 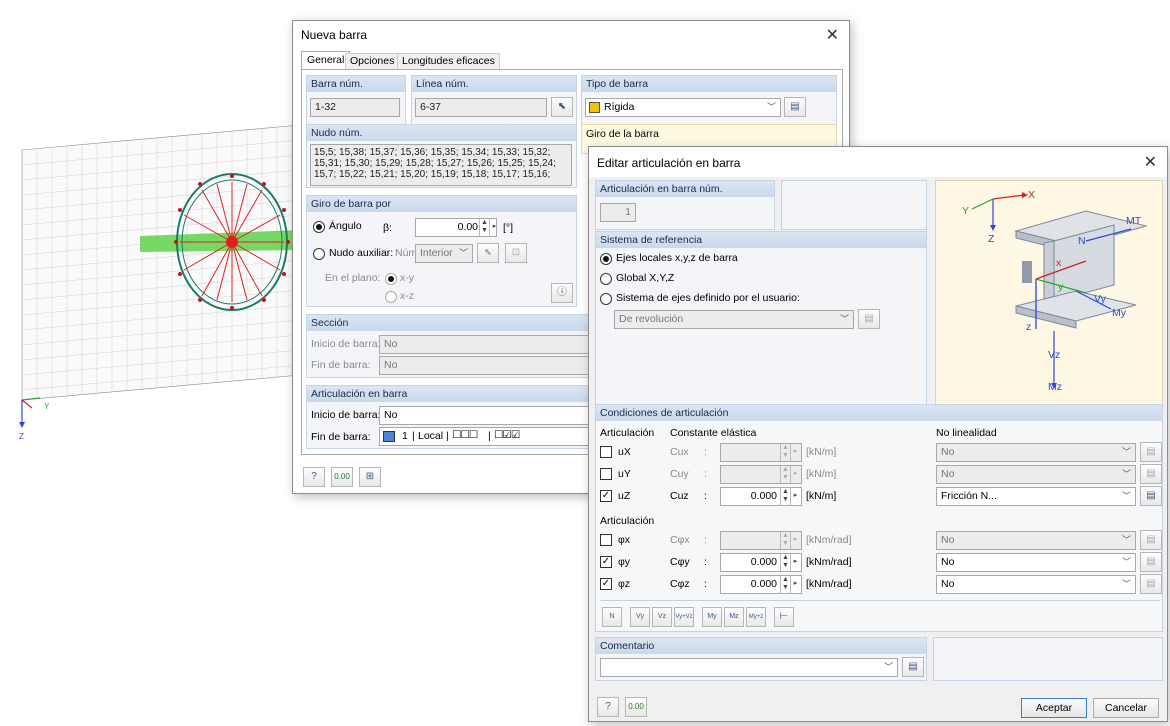 What do you see at coordinates (562, 107) in the screenshot?
I see `select-line-button: ⬉` at bounding box center [562, 107].